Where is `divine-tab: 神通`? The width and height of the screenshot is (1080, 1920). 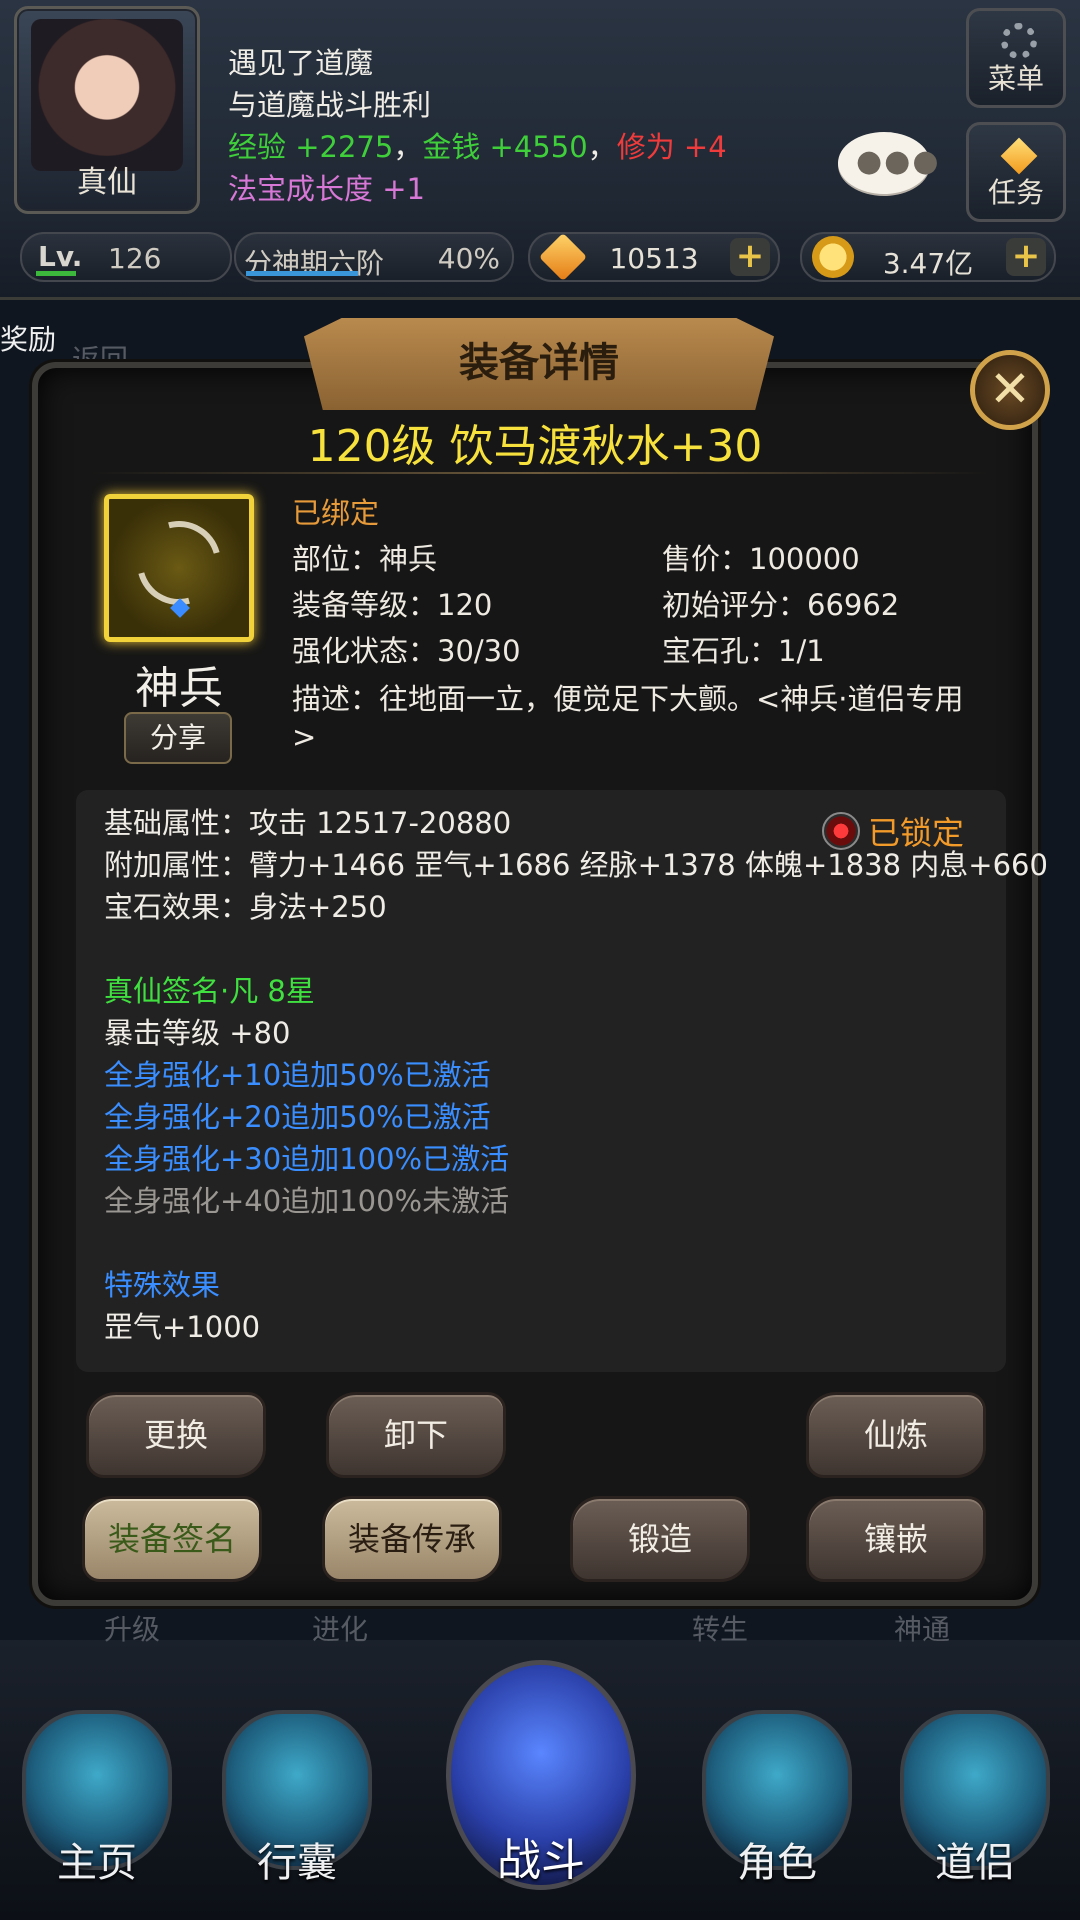
divine-tab: 神通 is located at coordinates (922, 1628).